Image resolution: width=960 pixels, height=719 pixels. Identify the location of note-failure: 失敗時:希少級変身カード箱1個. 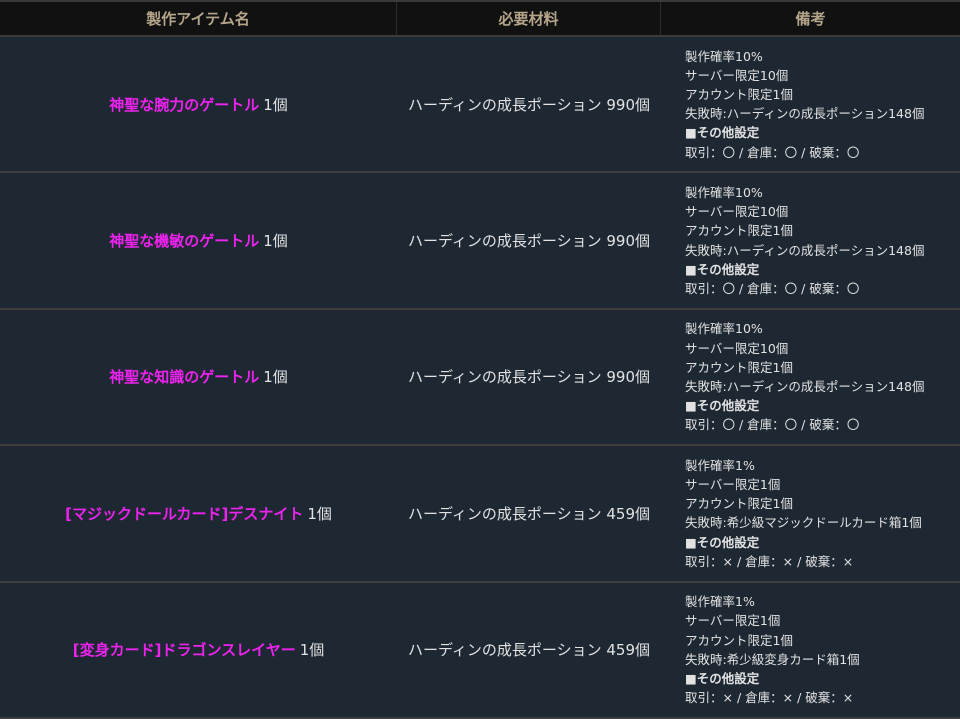
(772, 659).